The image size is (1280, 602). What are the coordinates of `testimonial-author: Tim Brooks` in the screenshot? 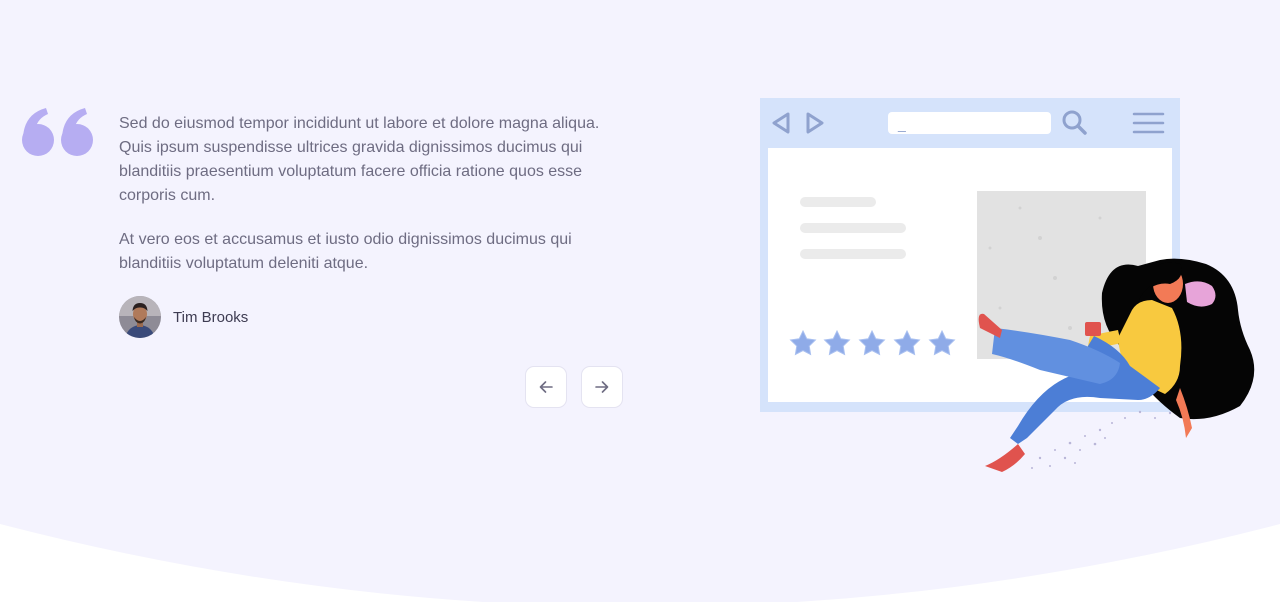 It's located at (183, 317).